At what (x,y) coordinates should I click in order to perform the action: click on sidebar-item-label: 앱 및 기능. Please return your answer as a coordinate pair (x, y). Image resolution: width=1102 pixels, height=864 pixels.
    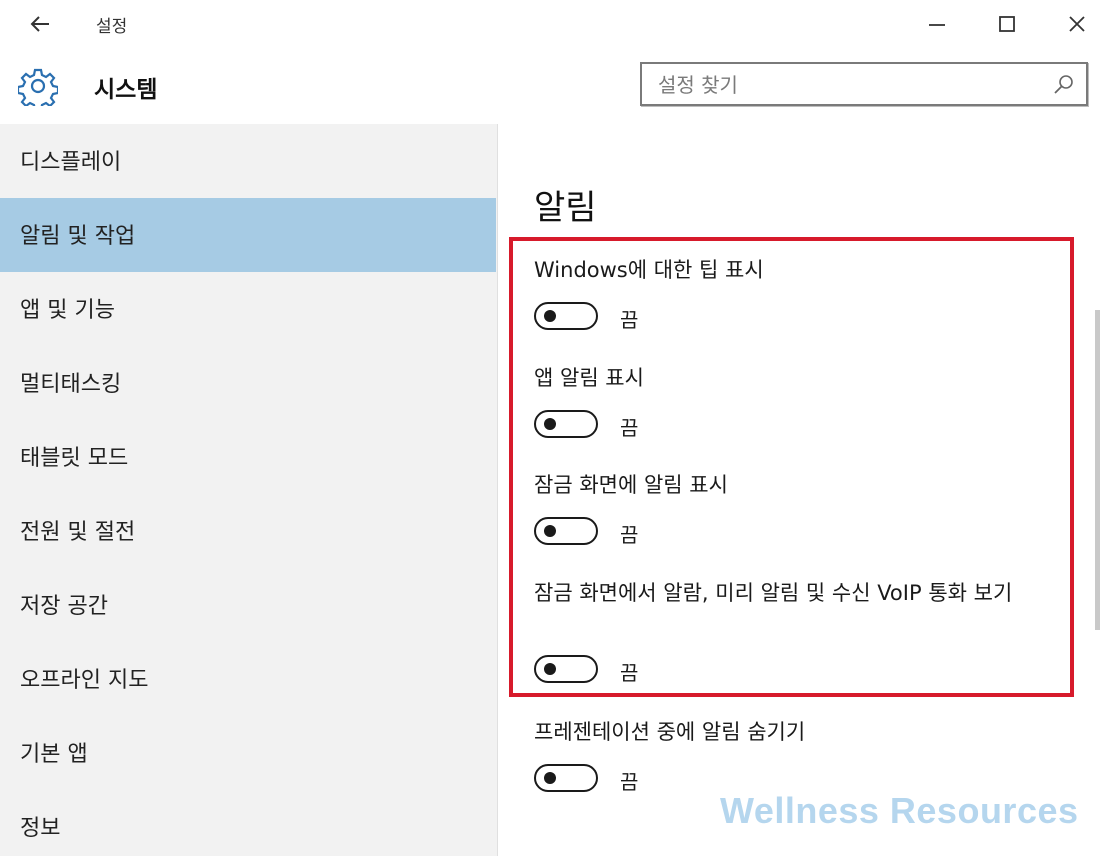
    Looking at the image, I should click on (67, 310).